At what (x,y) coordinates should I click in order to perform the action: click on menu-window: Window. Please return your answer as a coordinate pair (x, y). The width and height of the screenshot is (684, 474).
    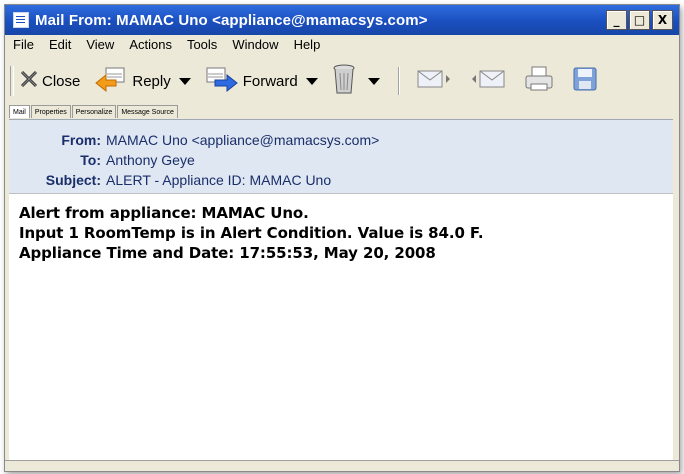
    Looking at the image, I should click on (255, 44).